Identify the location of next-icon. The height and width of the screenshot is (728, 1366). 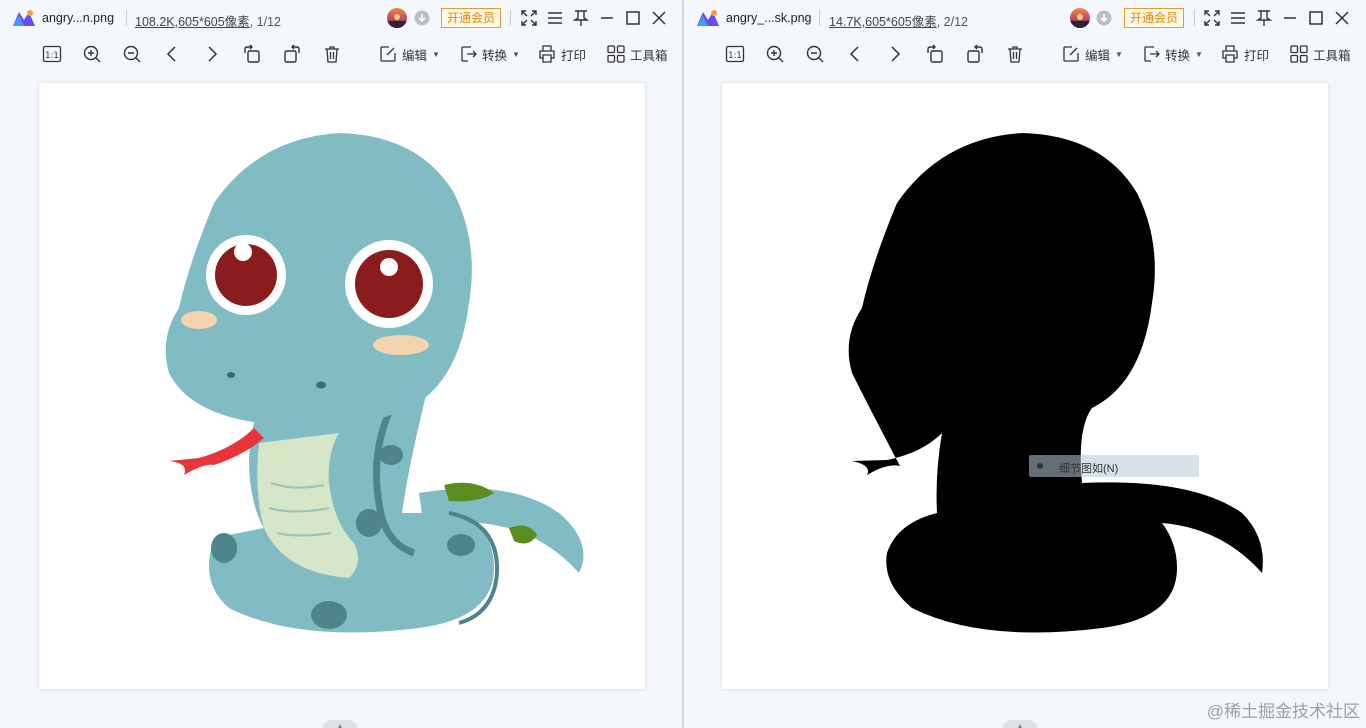
(896, 54).